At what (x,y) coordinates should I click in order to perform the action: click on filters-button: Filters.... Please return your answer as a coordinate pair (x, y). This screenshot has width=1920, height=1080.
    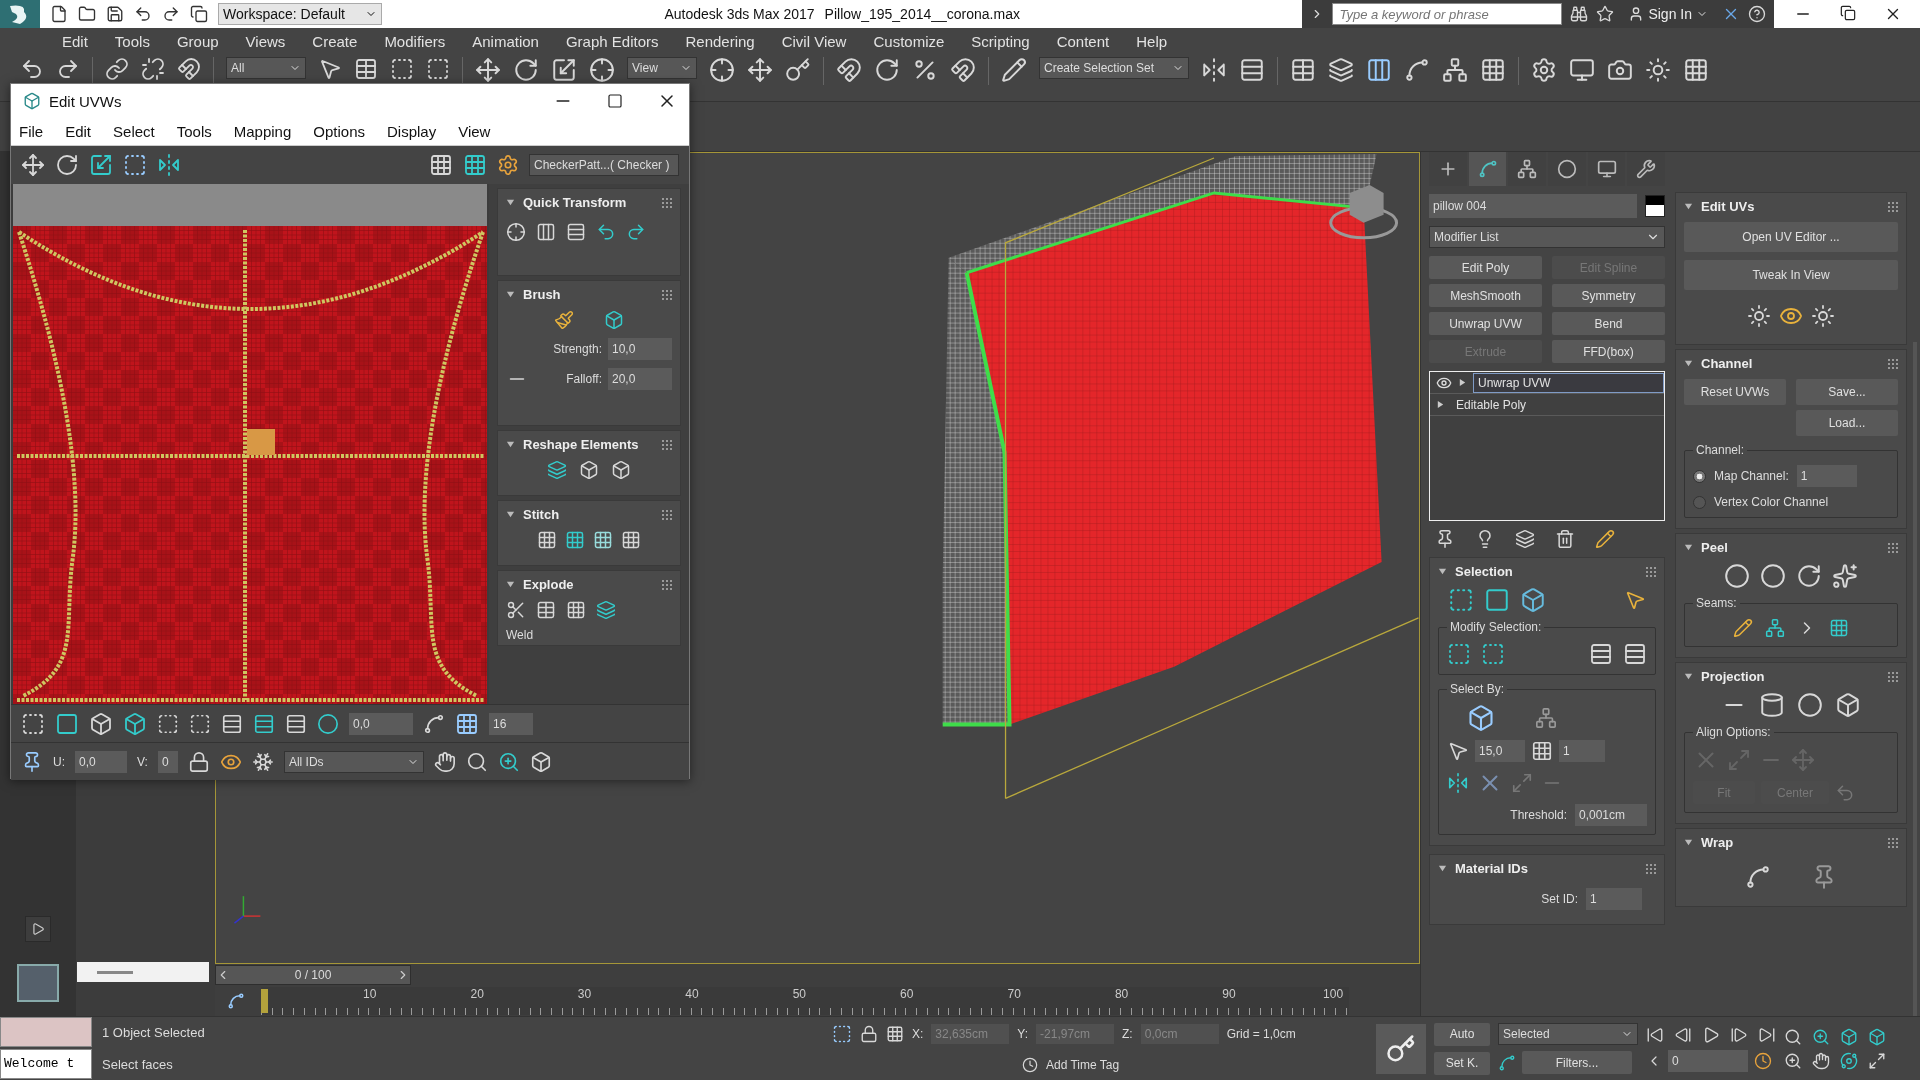
    Looking at the image, I should click on (1577, 1062).